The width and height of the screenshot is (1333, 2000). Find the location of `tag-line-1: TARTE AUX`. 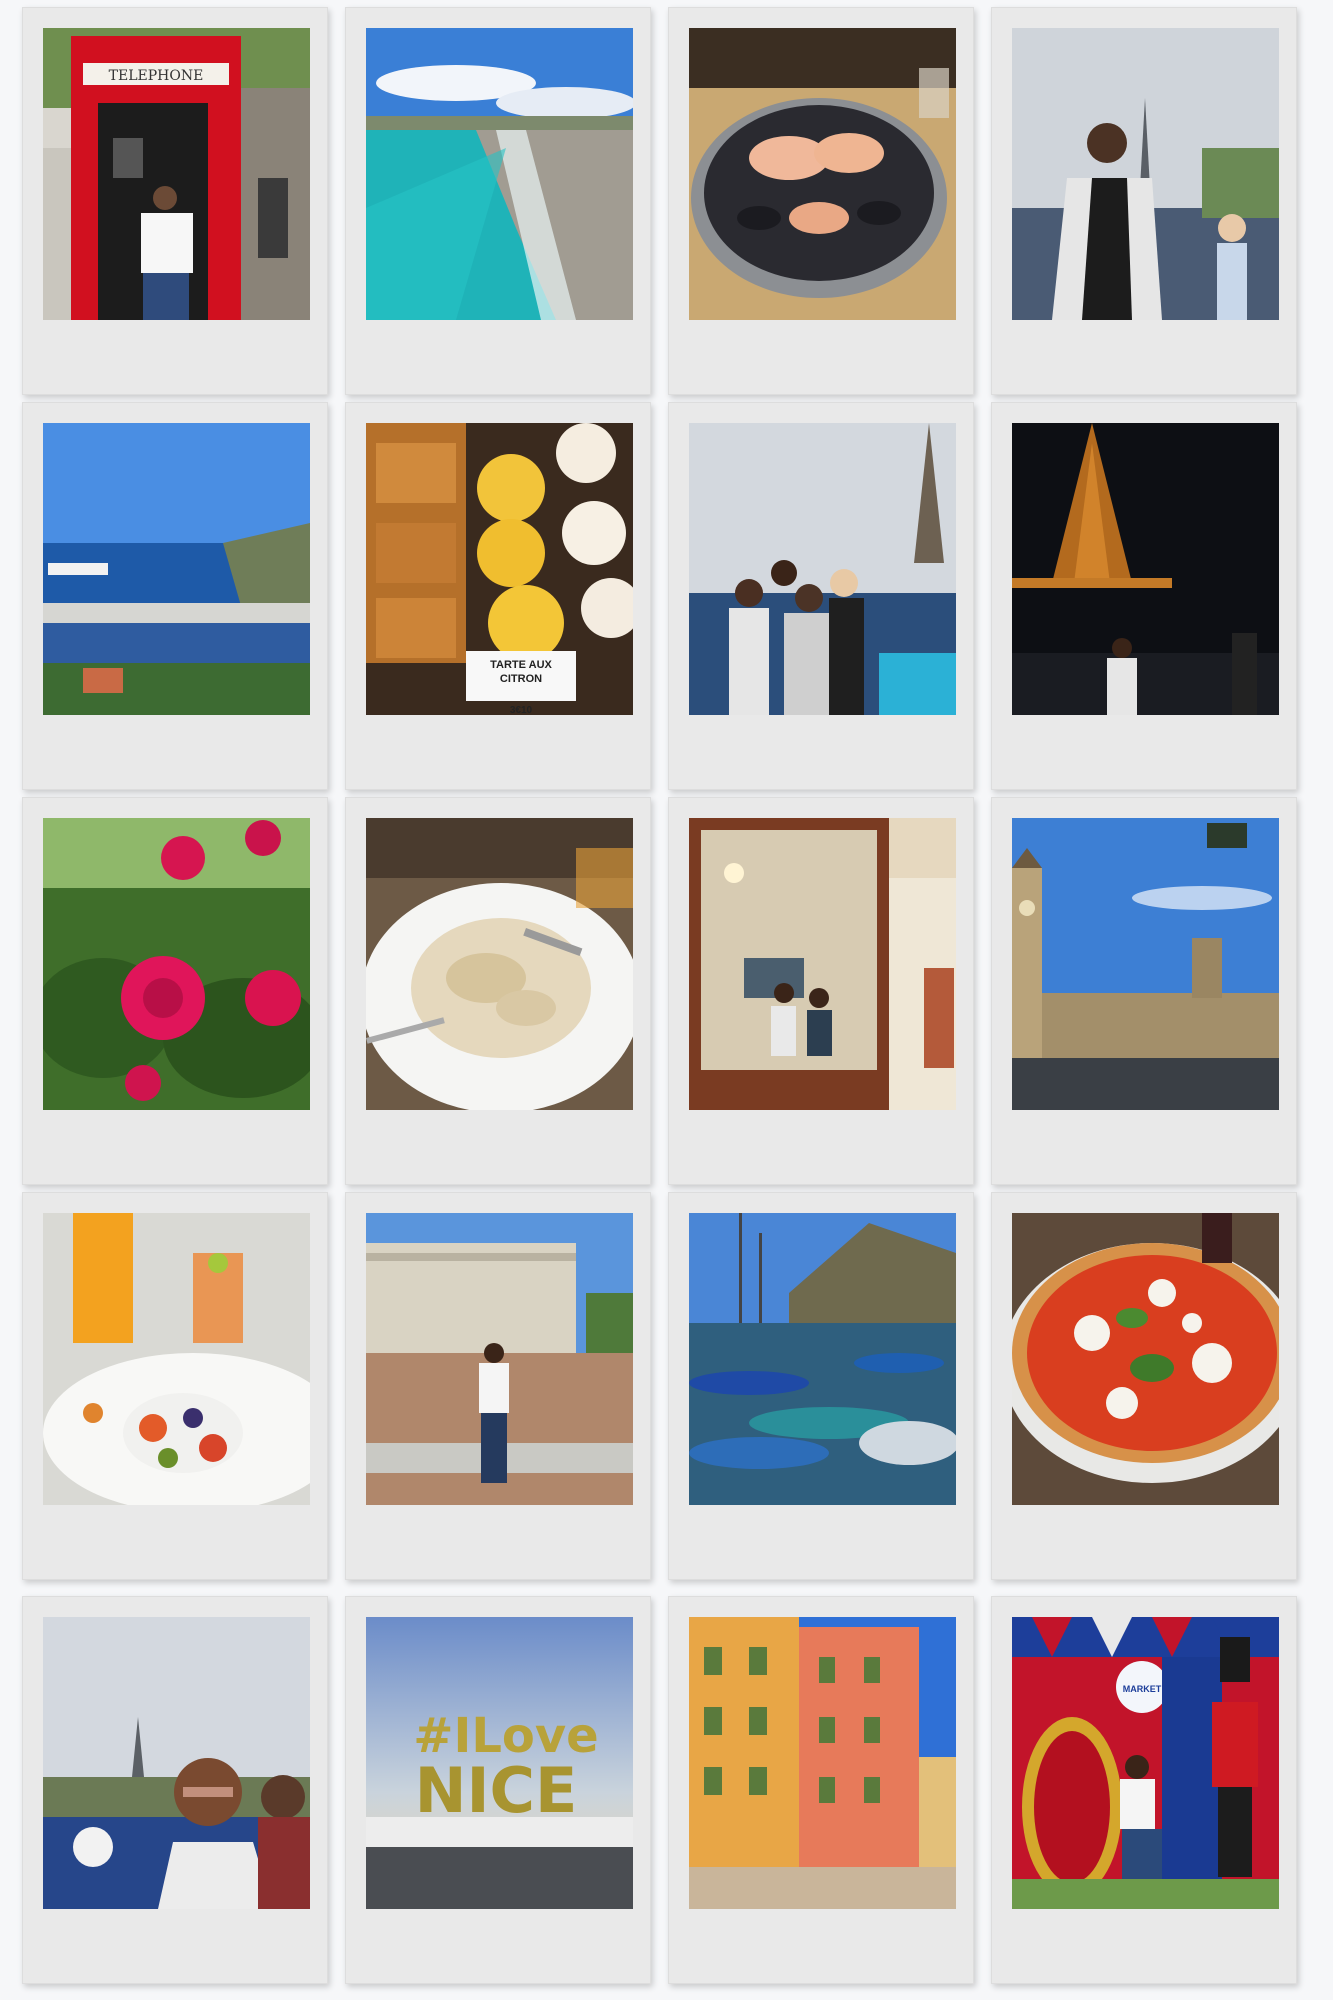

tag-line-1: TARTE AUX is located at coordinates (521, 665).